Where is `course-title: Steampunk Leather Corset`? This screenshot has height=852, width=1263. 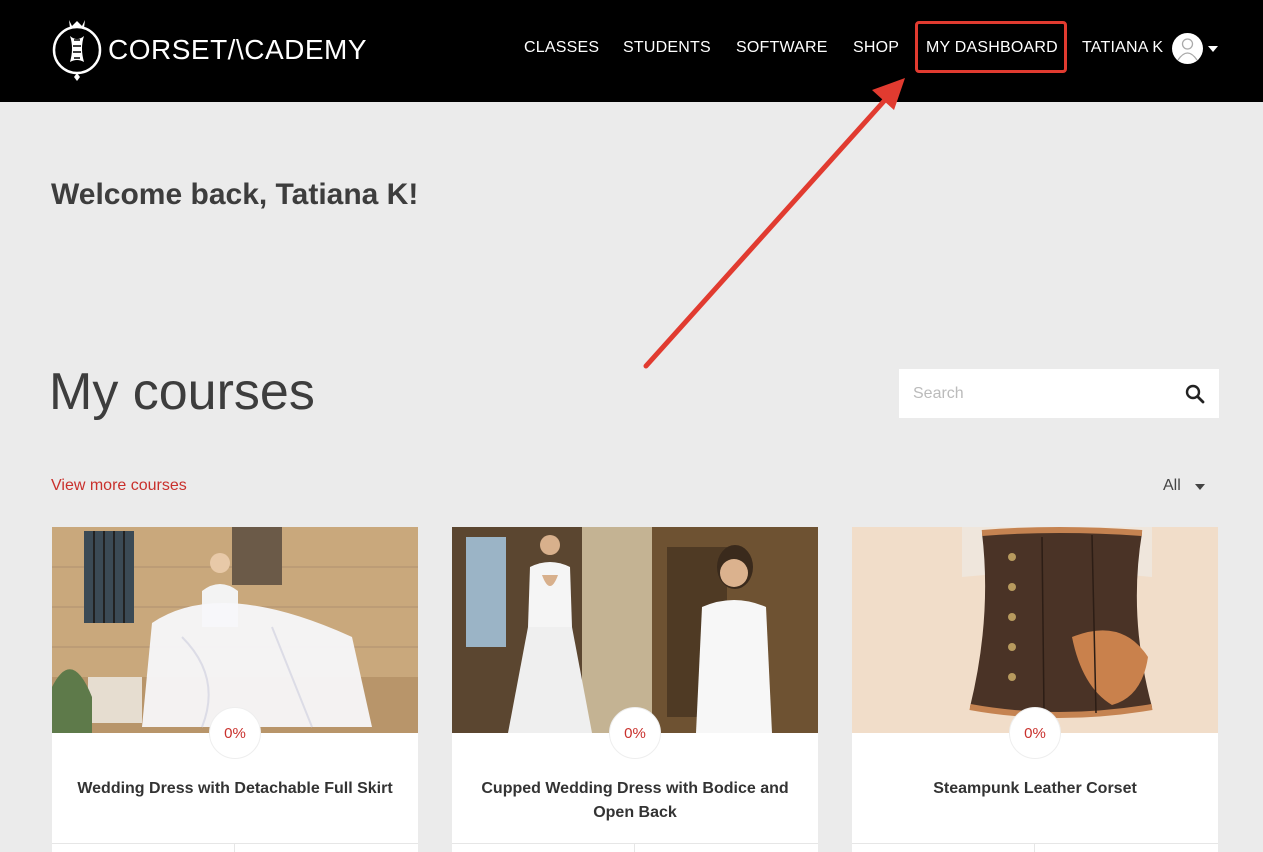
course-title: Steampunk Leather Corset is located at coordinates (1035, 789).